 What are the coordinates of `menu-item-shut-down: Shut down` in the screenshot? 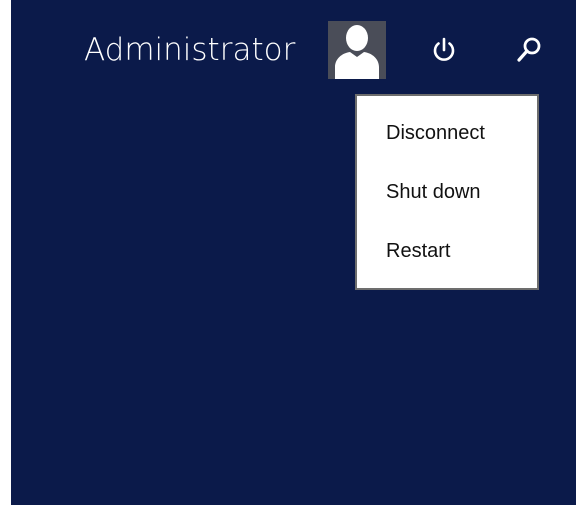 It's located at (447, 192).